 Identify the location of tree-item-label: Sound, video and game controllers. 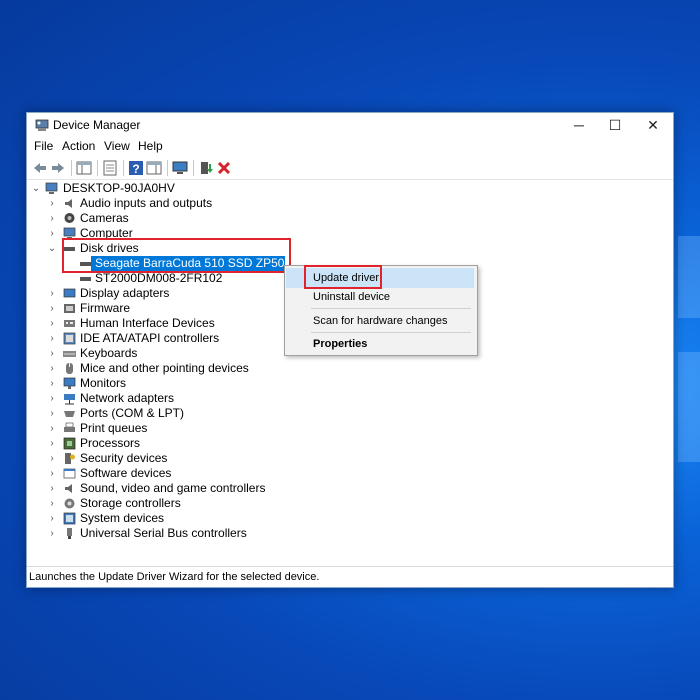
(173, 488).